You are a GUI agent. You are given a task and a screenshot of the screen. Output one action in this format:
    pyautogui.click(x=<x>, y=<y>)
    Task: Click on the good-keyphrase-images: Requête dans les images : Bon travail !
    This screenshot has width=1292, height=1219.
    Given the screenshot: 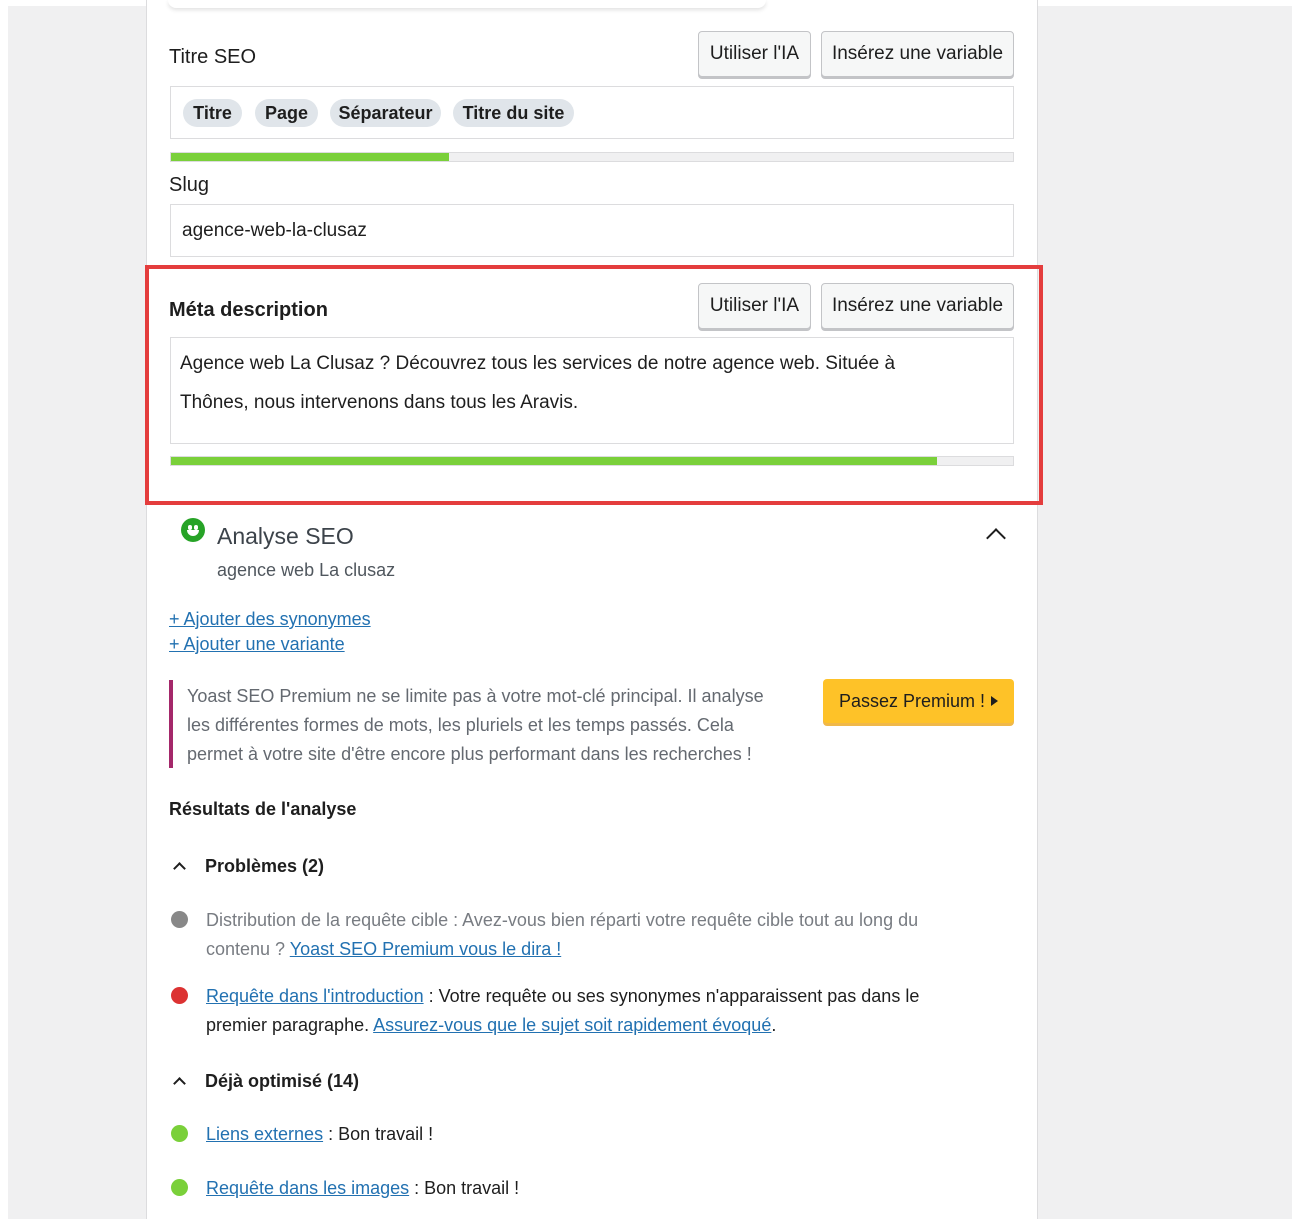 What is the action you would take?
    pyautogui.click(x=363, y=1188)
    